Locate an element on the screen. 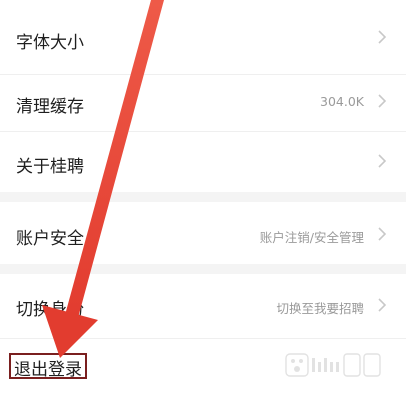  settings-row-clear-cache: 清理缓存 304.0K is located at coordinates (203, 103).